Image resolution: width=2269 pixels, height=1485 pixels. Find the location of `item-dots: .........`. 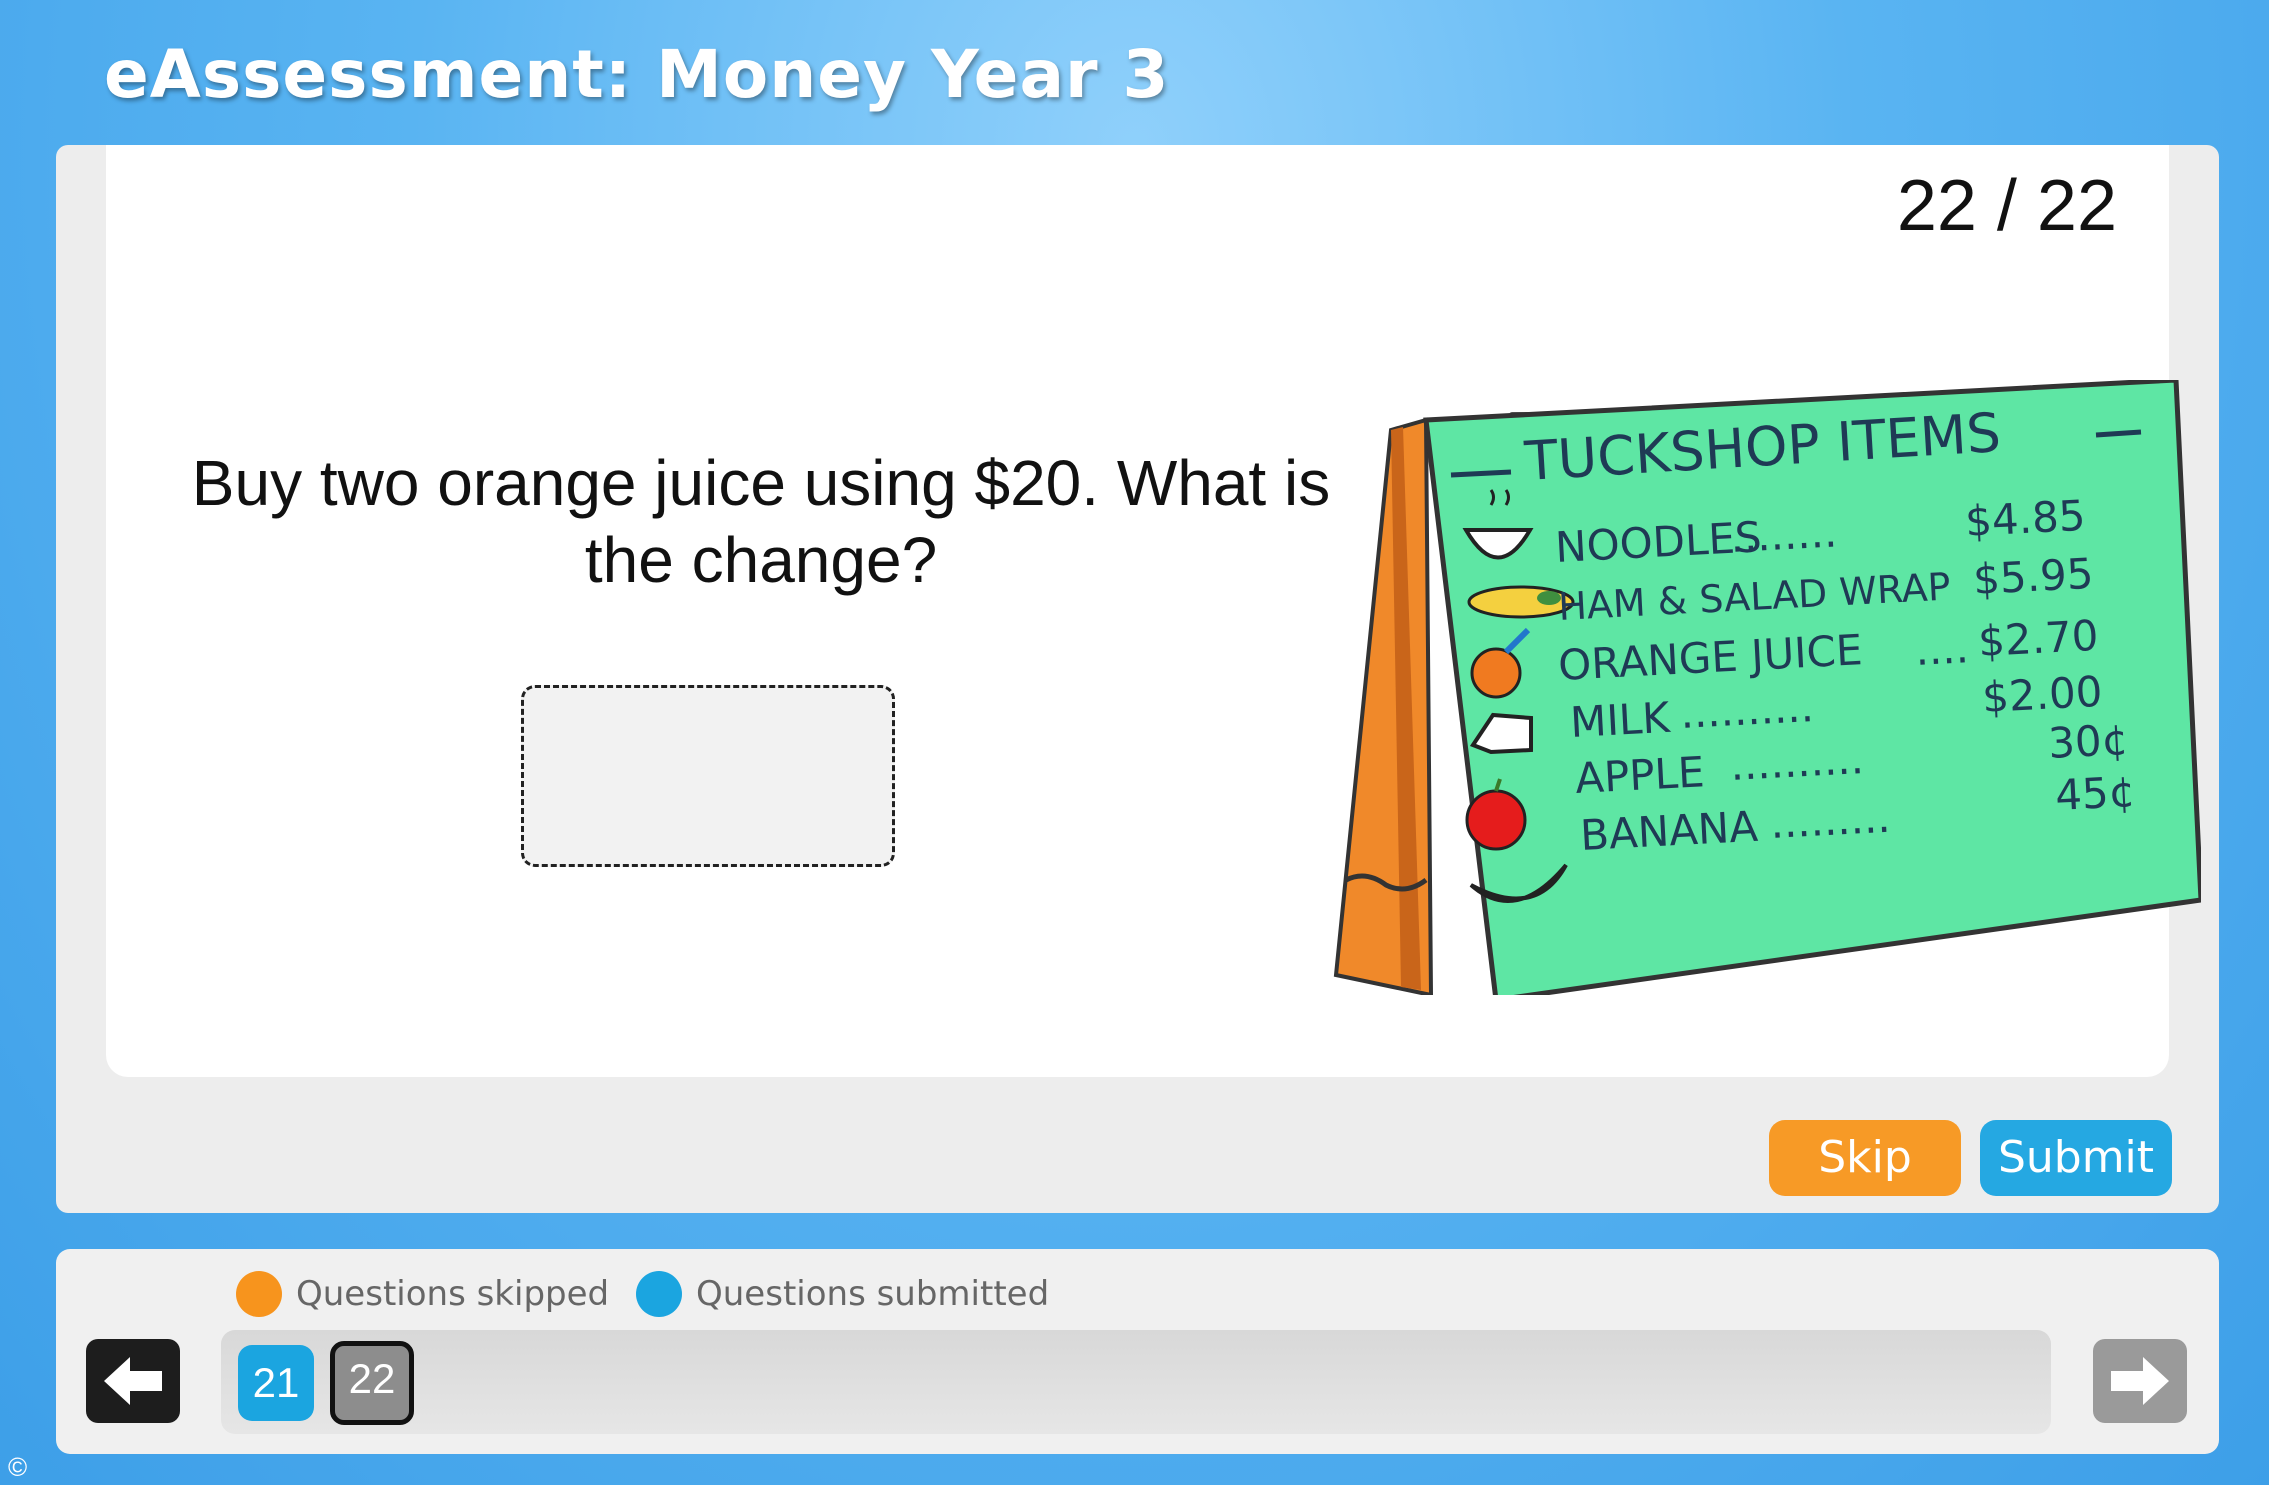

item-dots: ......... is located at coordinates (1830, 820).